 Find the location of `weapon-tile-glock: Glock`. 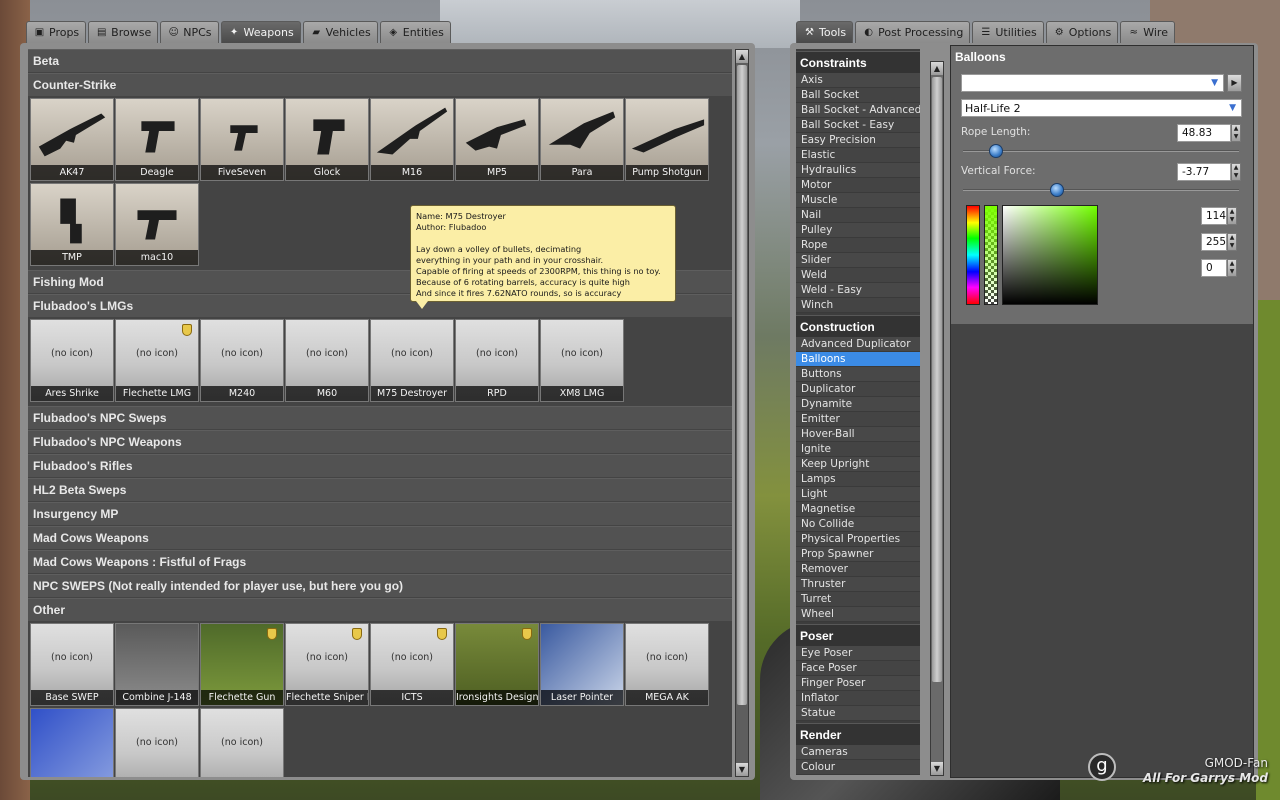

weapon-tile-glock: Glock is located at coordinates (327, 139).